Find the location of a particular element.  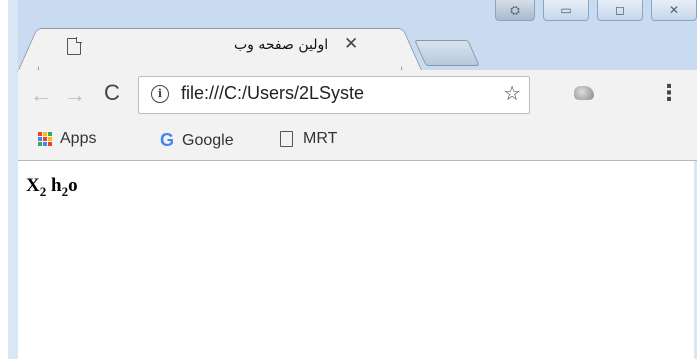

x-subscript: 2 is located at coordinates (43, 191).